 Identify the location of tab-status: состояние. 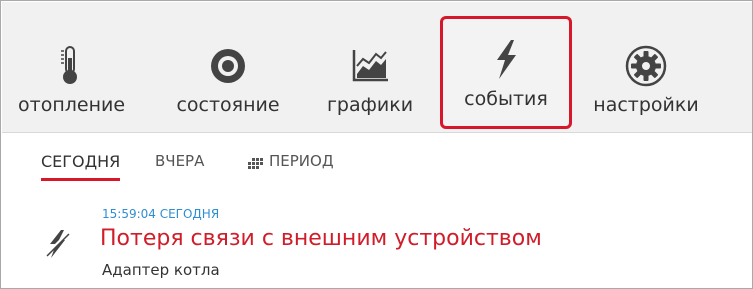
(228, 73).